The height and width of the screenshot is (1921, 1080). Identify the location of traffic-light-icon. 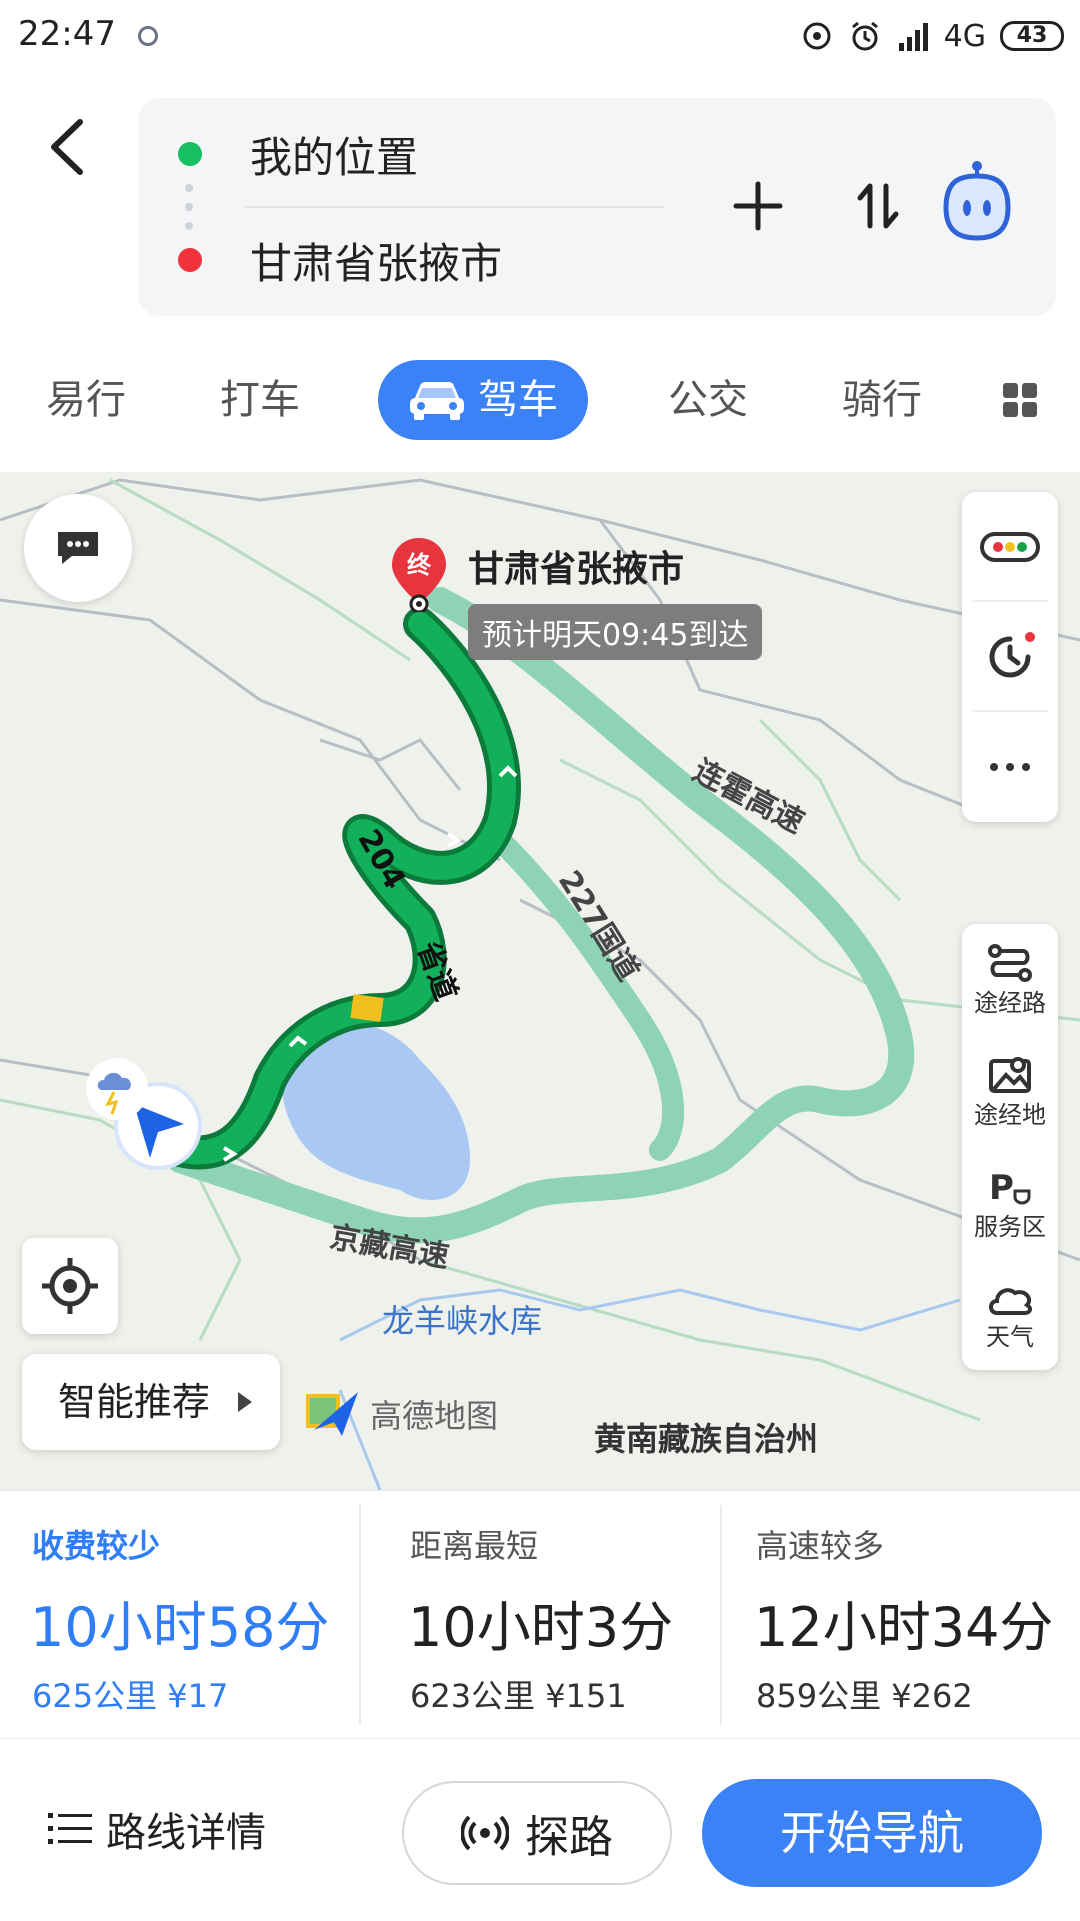
(1010, 547).